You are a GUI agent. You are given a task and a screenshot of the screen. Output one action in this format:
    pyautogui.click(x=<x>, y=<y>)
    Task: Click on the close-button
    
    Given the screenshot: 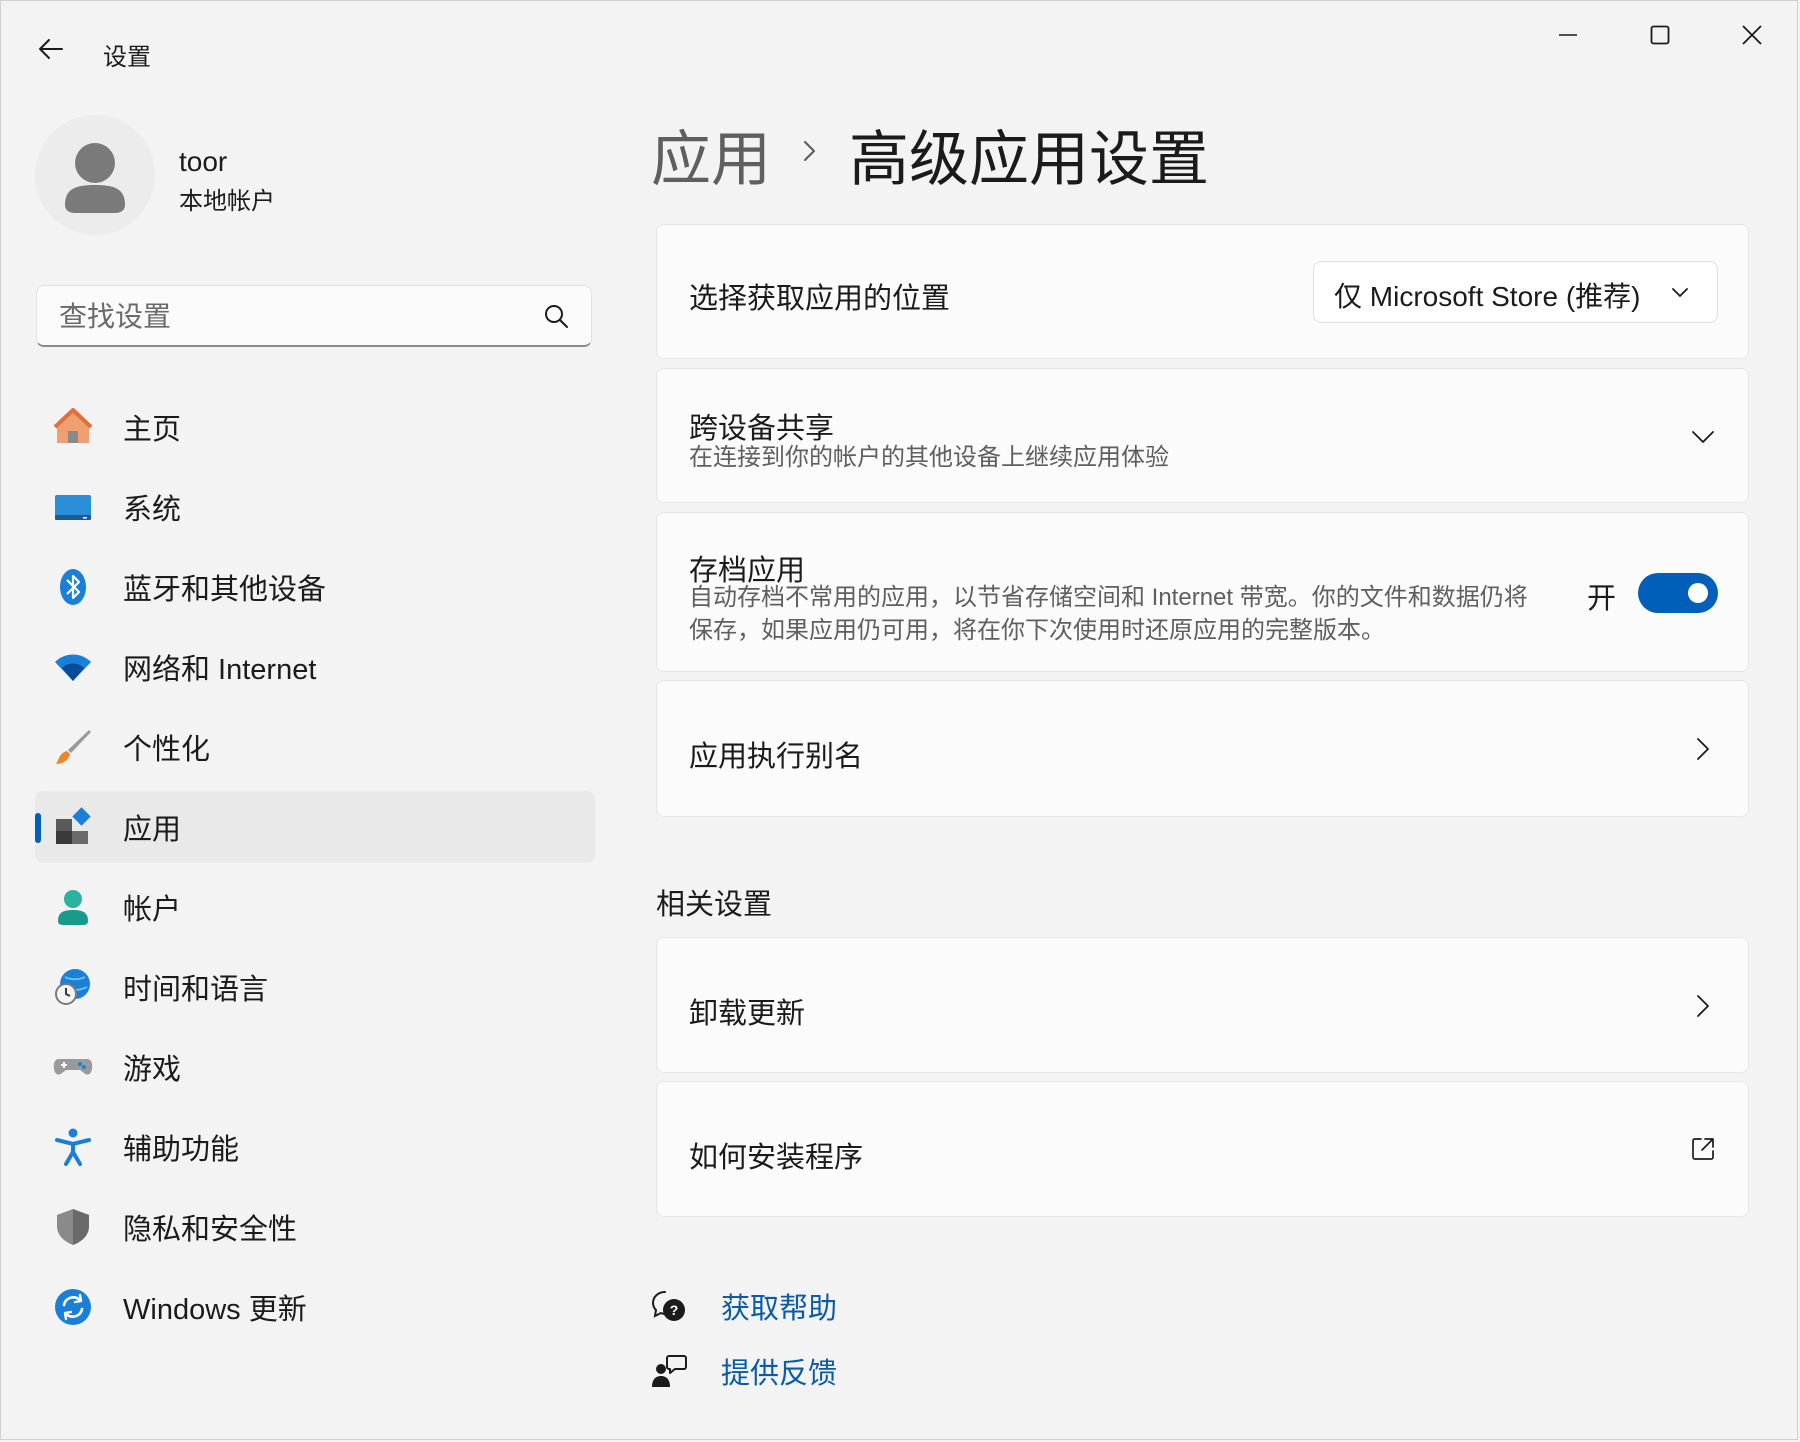 What is the action you would take?
    pyautogui.click(x=1752, y=35)
    